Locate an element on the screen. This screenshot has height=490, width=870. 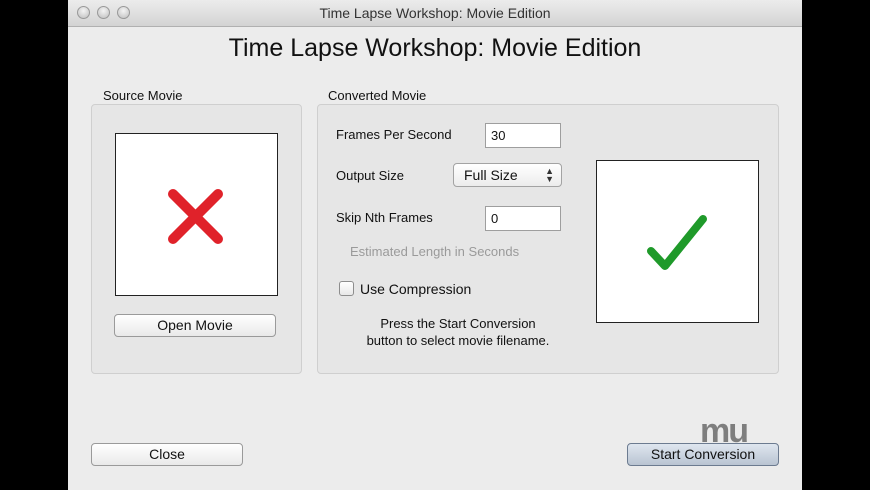
hint-line-1: Press the Start Conversion is located at coordinates (458, 323).